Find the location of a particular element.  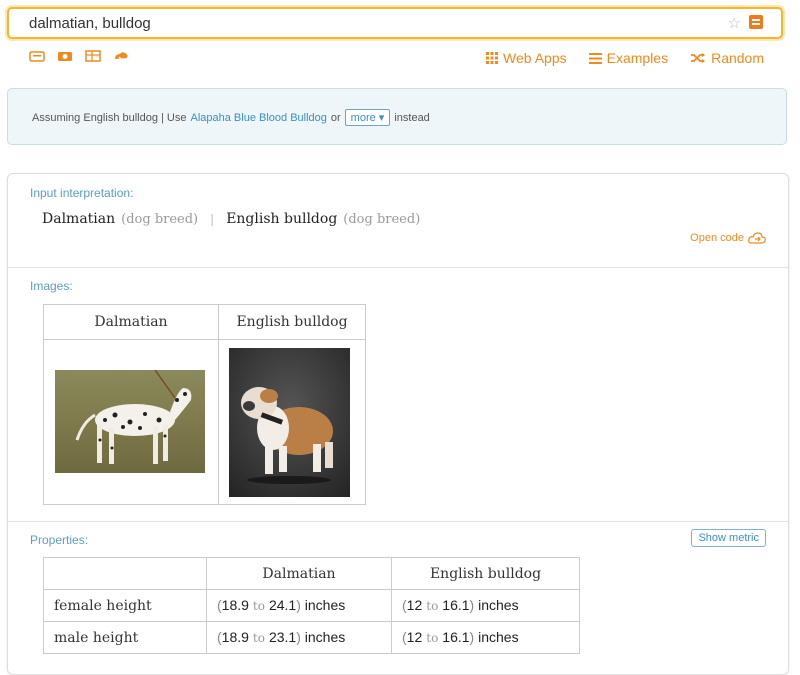

input-mode-toolbar is located at coordinates (79, 56).